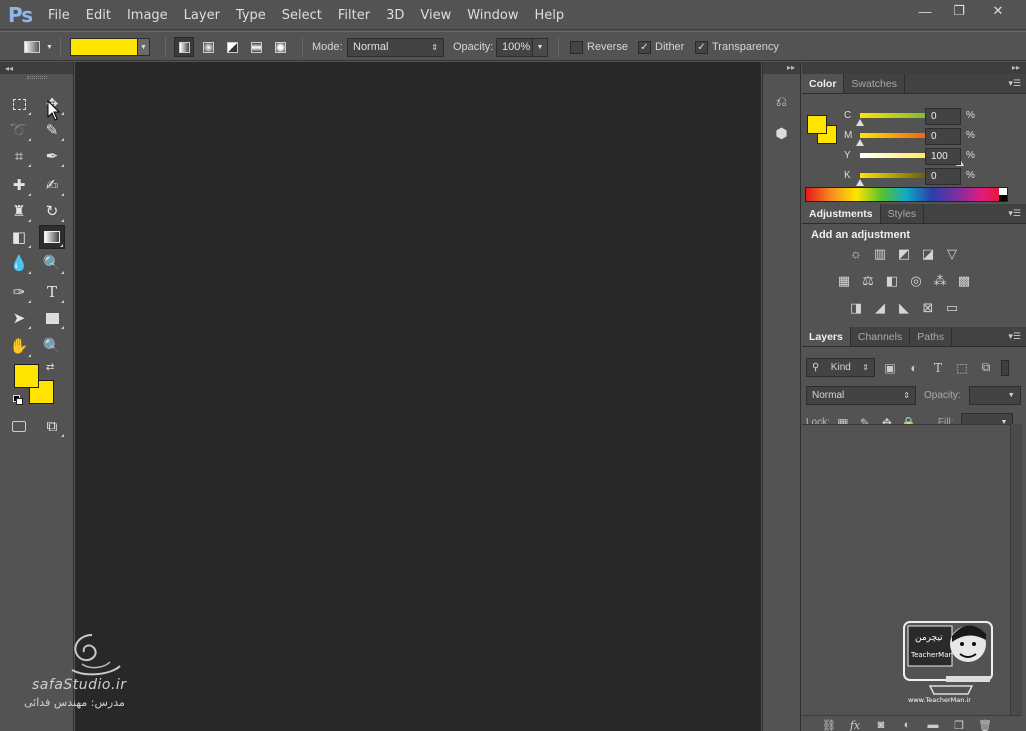 The image size is (1026, 731). I want to click on smart-object-filter-icon: ⧉, so click(986, 368).